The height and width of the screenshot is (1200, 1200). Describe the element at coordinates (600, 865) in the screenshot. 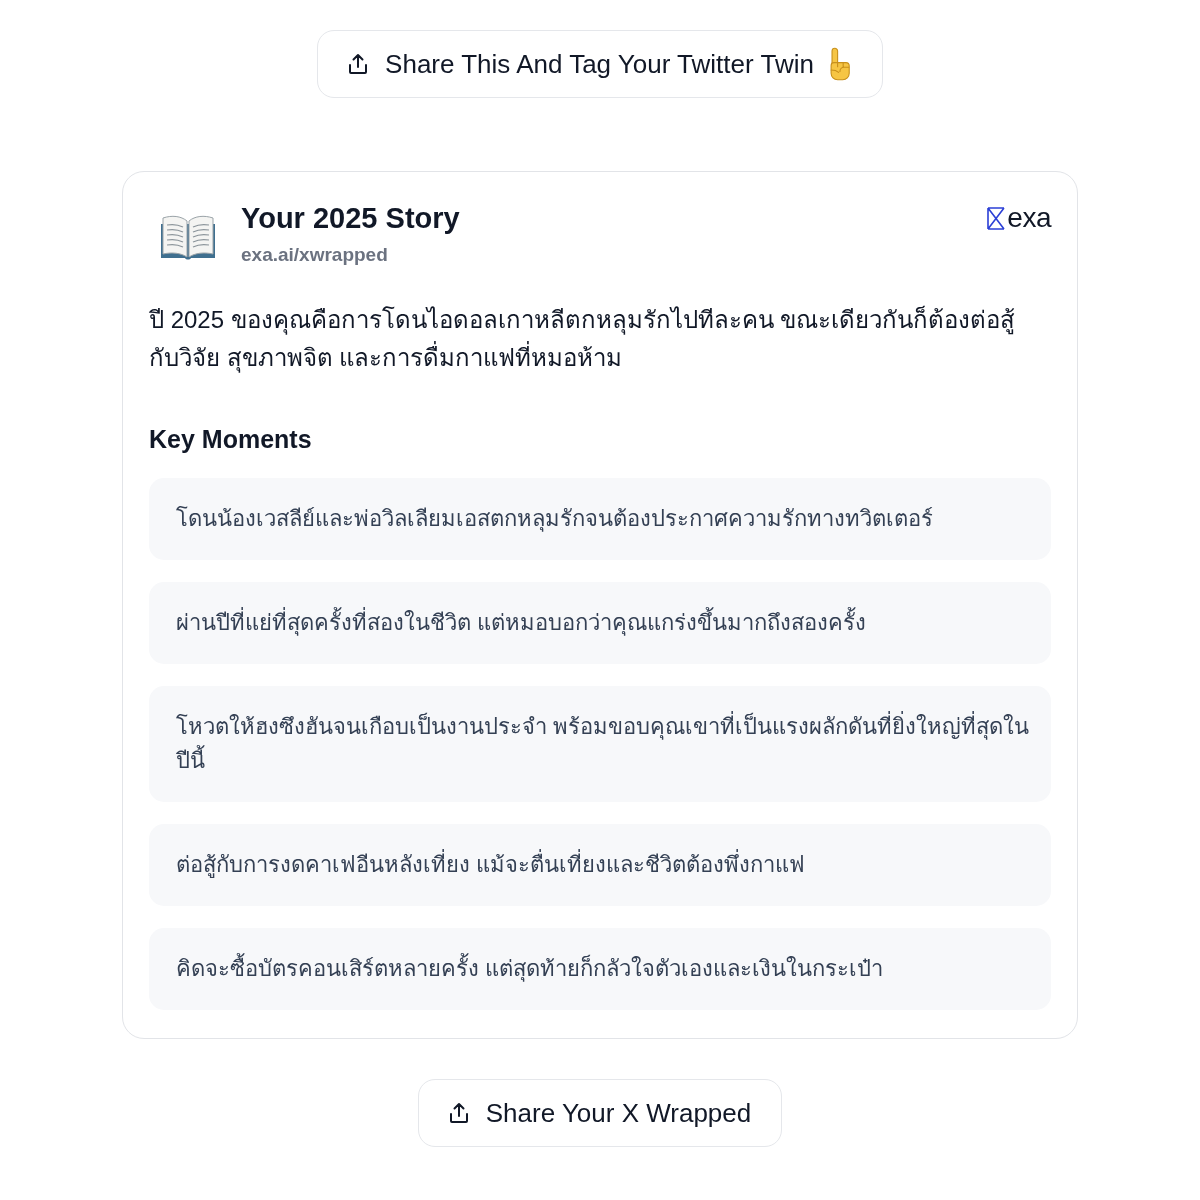

I see `moment-item: ต่อสู้กับการงดคาเฟอีนหลังเที่ยง แม้จะตื่นเที่ยงและชีวิตต้องพึ่งกาแฟ` at that location.